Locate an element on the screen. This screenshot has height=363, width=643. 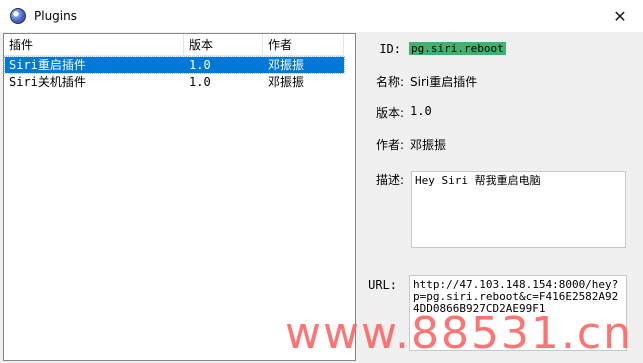
author-label: 作者: is located at coordinates (389, 145).